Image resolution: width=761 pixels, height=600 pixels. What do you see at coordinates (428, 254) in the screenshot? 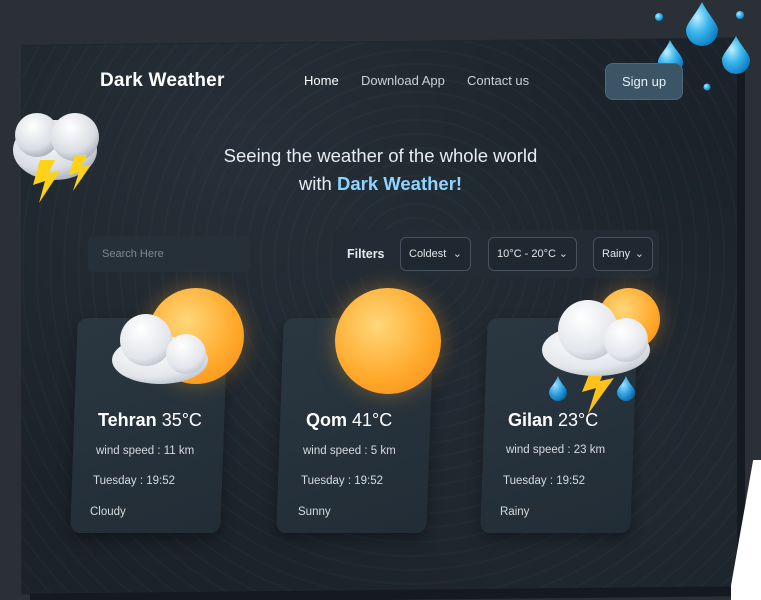
I see `filter-order-value: Coldest` at bounding box center [428, 254].